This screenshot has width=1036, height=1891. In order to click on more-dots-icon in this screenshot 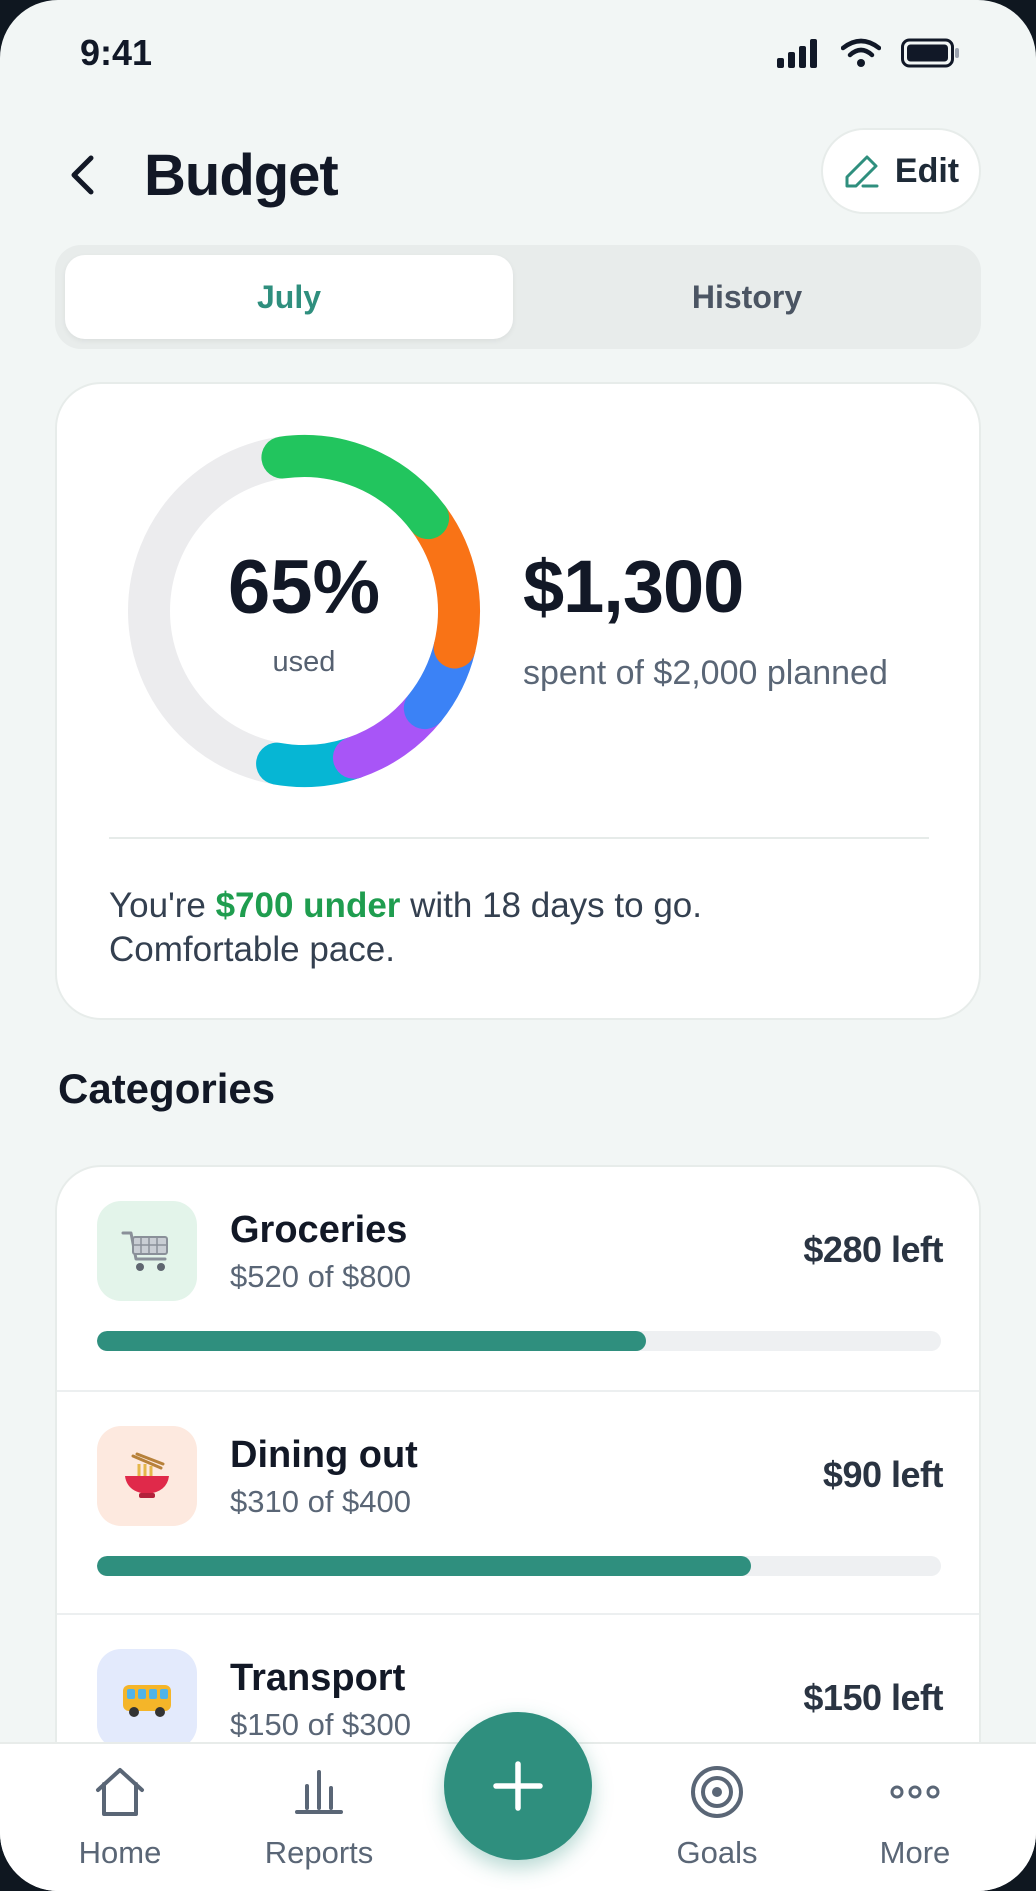, I will do `click(915, 1792)`.